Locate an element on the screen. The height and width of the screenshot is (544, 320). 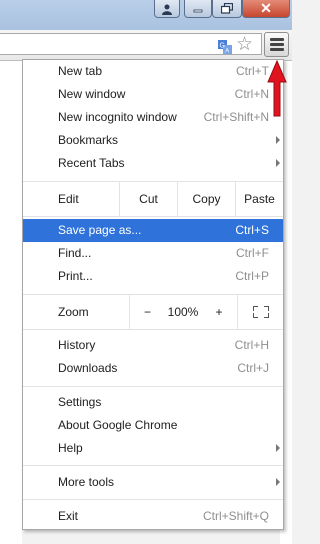
menu-item-shortcut: Ctrl+N is located at coordinates (251, 94).